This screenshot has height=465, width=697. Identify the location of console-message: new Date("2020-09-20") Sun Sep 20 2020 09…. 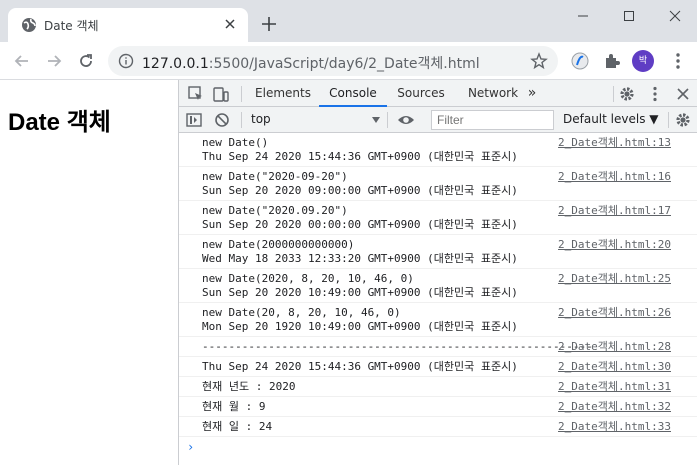
(438, 184).